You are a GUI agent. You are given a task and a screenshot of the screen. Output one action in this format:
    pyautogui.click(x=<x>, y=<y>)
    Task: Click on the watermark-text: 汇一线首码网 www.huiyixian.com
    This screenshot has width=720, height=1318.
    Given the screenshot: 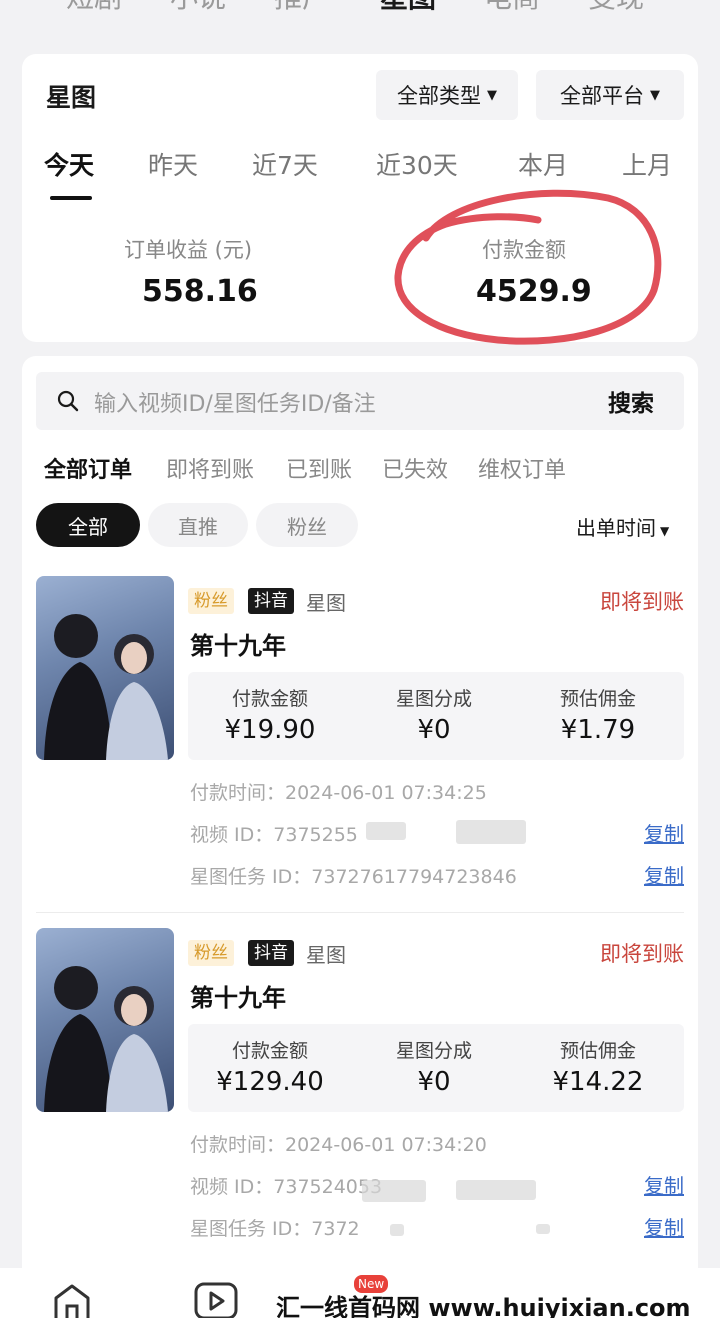 What is the action you would take?
    pyautogui.click(x=483, y=1306)
    